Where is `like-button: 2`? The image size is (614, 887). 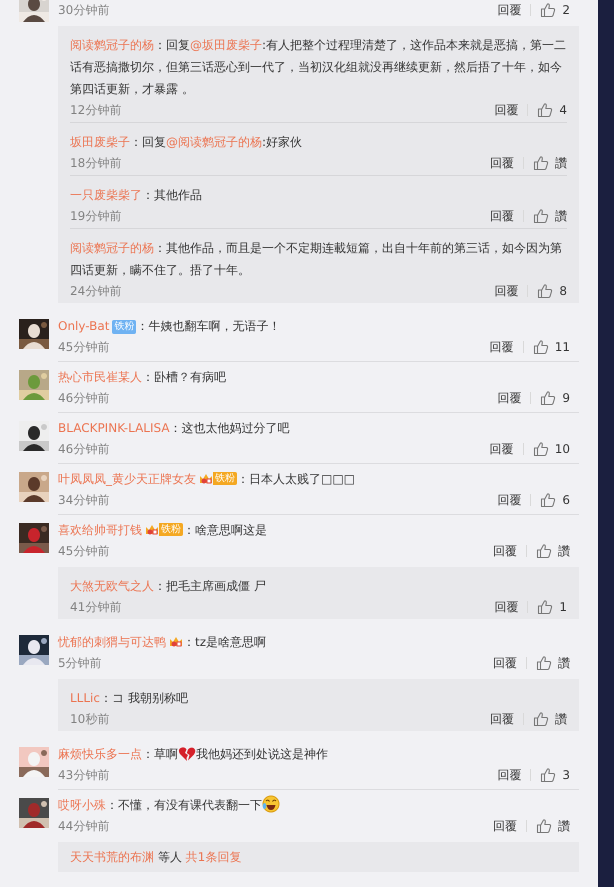
like-button: 2 is located at coordinates (555, 10).